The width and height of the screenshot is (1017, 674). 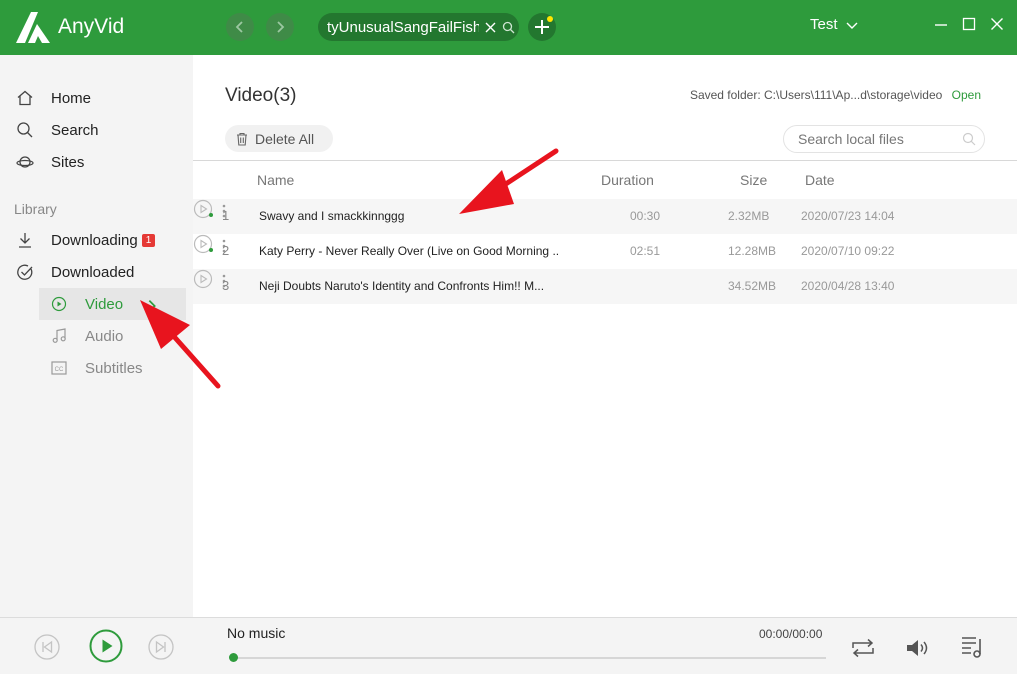 What do you see at coordinates (852, 25) in the screenshot?
I see `chevron-down-icon` at bounding box center [852, 25].